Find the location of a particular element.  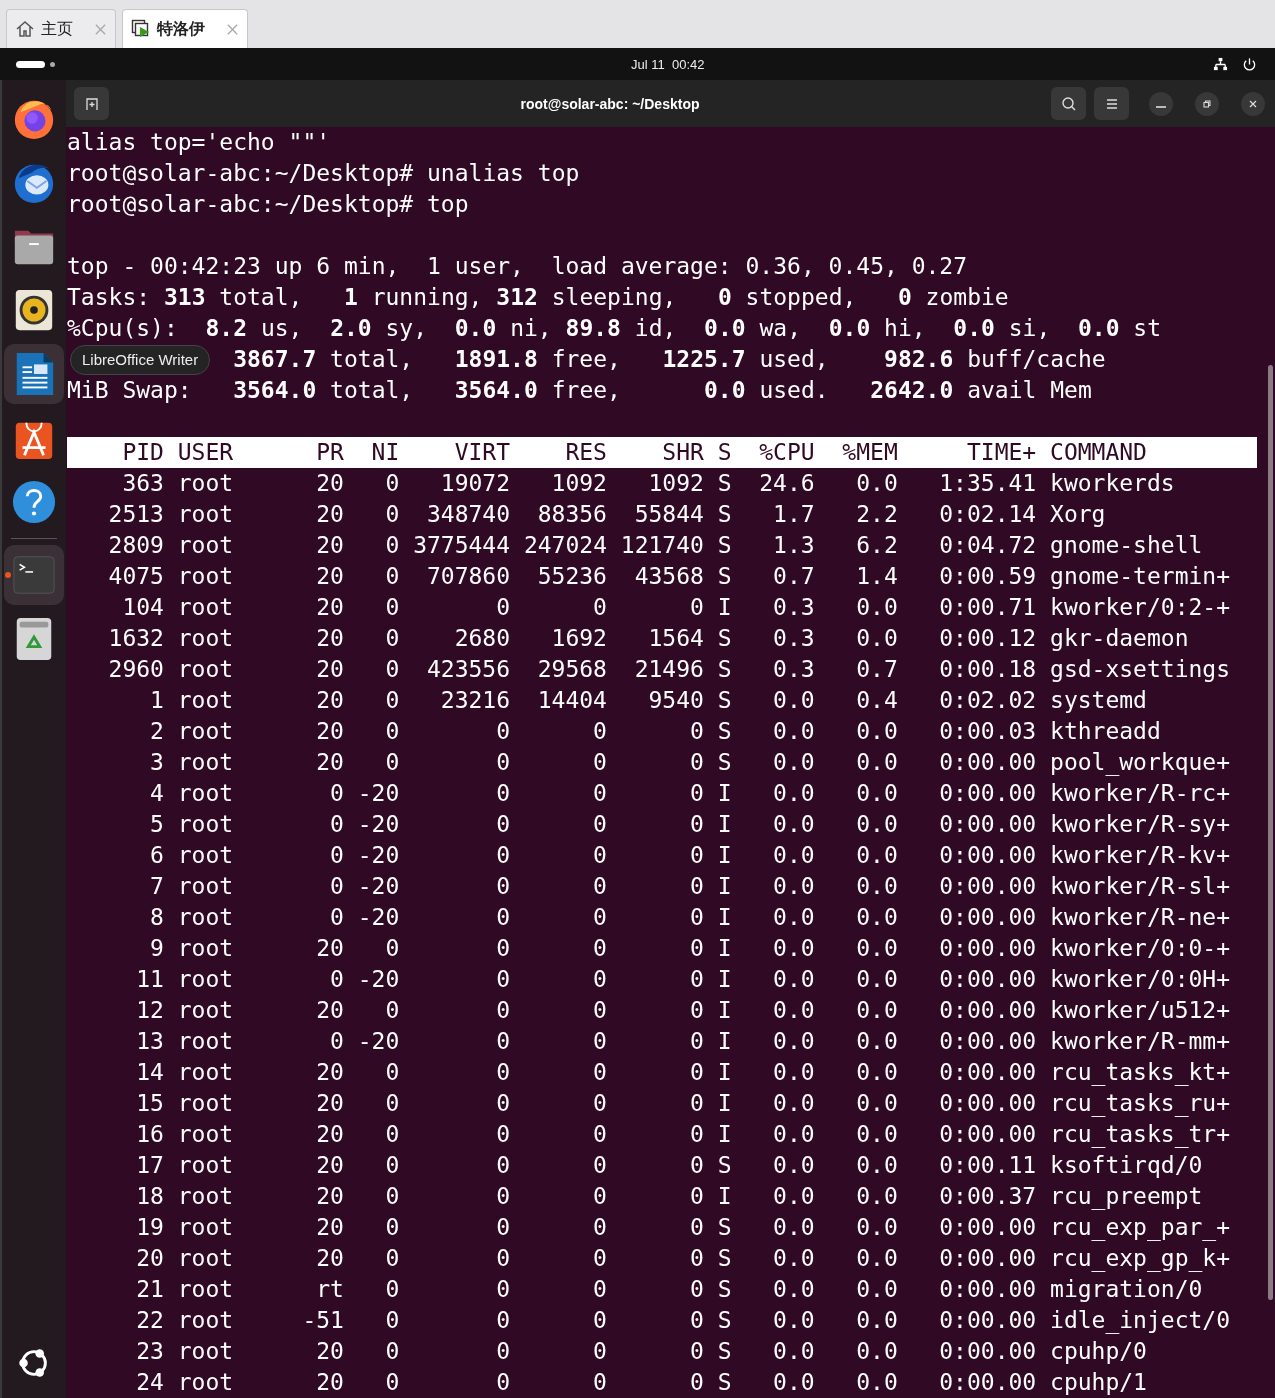

browser-tab: 特洛伊 is located at coordinates (185, 28).